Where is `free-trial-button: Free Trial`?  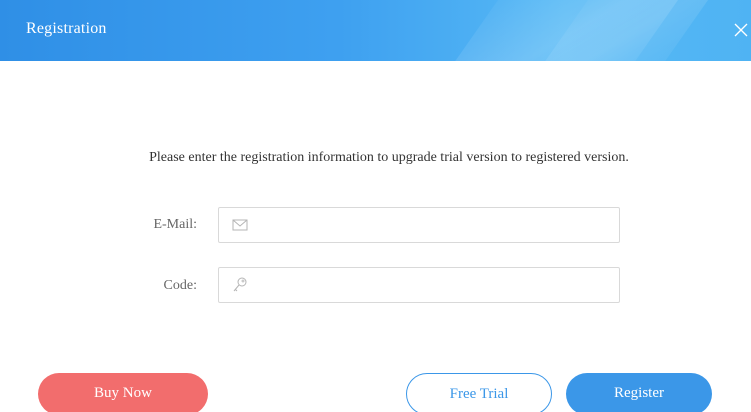
free-trial-button: Free Trial is located at coordinates (479, 392).